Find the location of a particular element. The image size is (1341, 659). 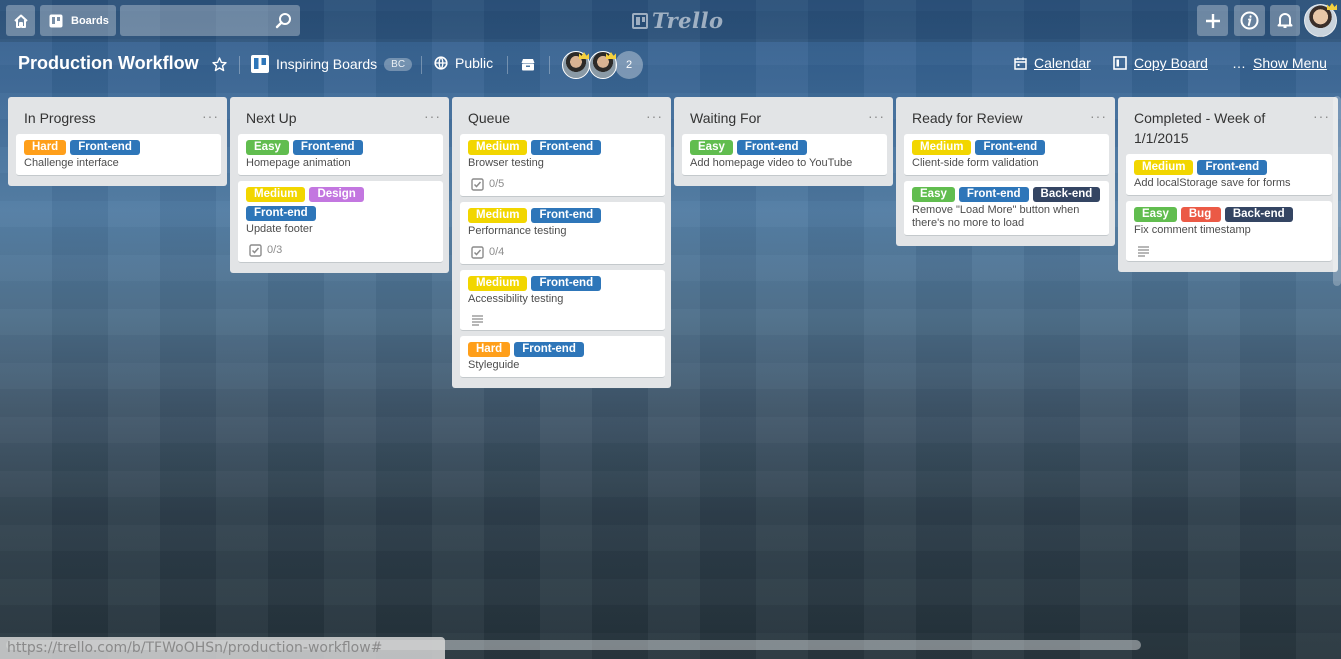

search-icon is located at coordinates (283, 20).